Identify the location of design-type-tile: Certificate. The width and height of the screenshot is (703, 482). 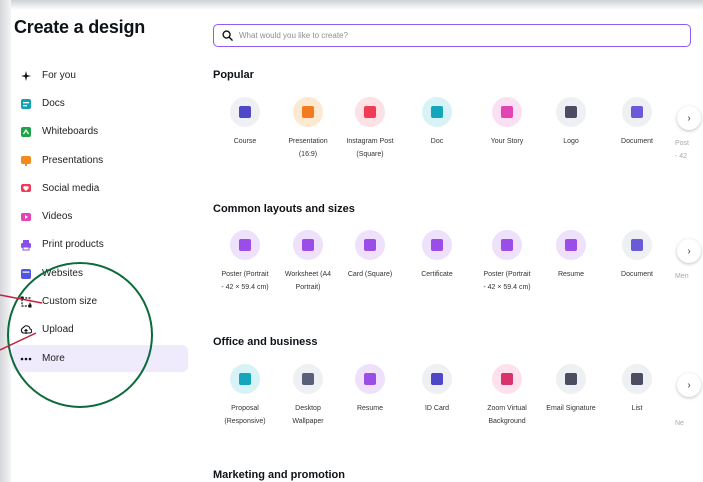
(437, 255).